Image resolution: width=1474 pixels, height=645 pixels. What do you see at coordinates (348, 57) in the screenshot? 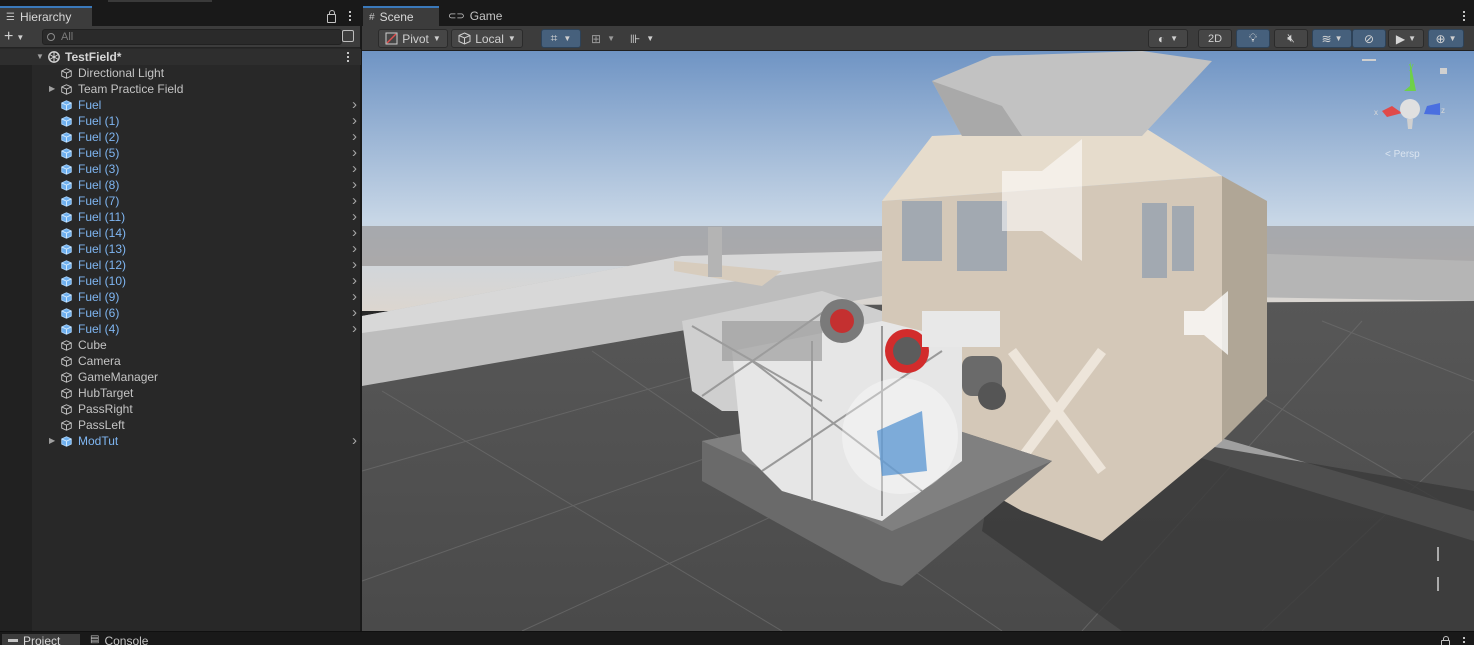
I see `scene-more-icon` at bounding box center [348, 57].